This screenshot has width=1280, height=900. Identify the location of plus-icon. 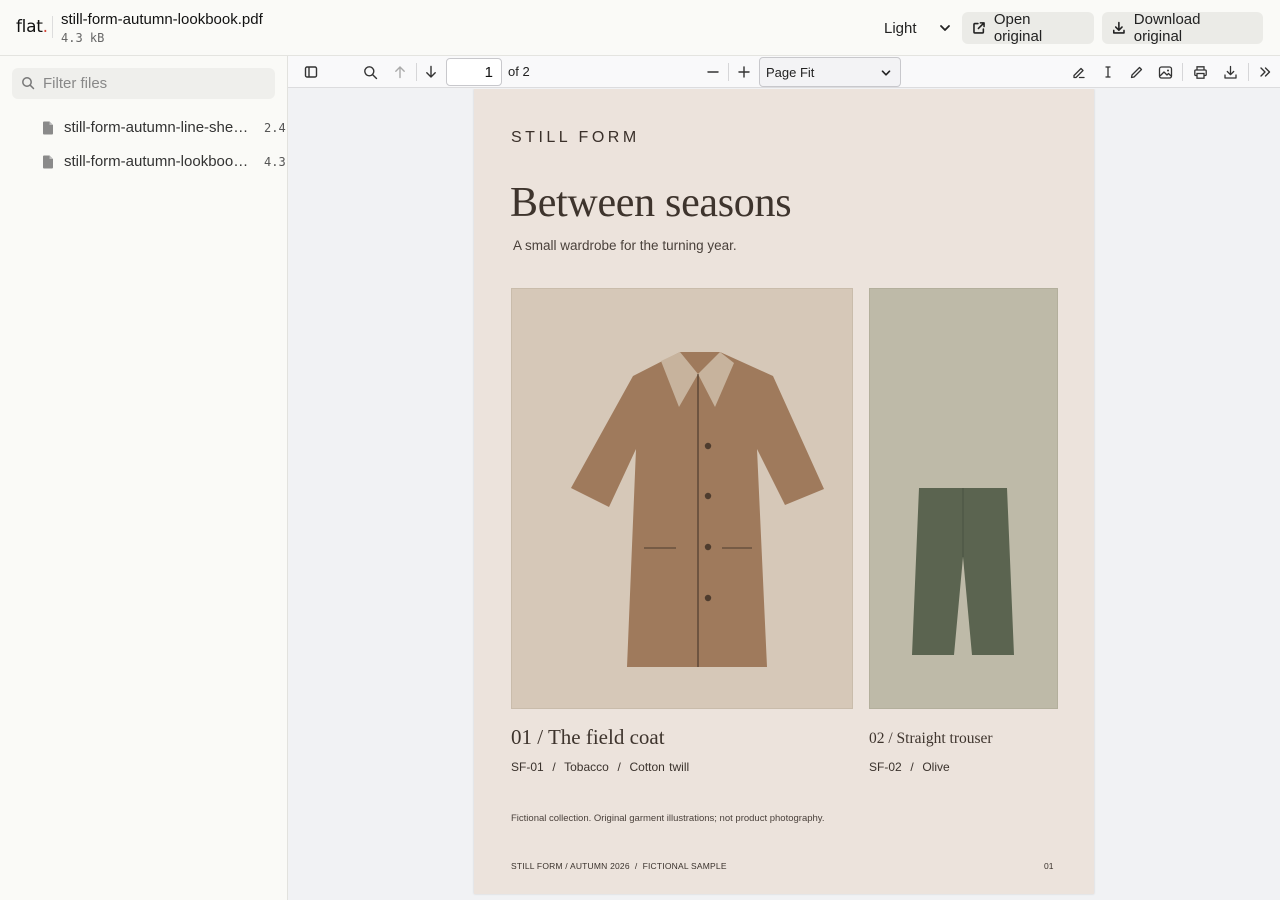
(744, 72).